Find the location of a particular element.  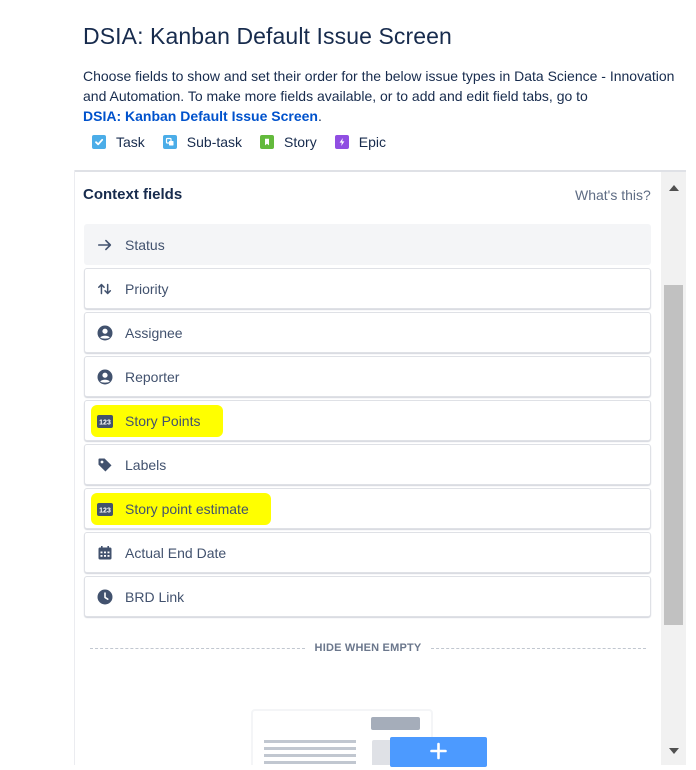

hide-when-empty-label: HIDE WHEN EMPTY is located at coordinates (368, 648).